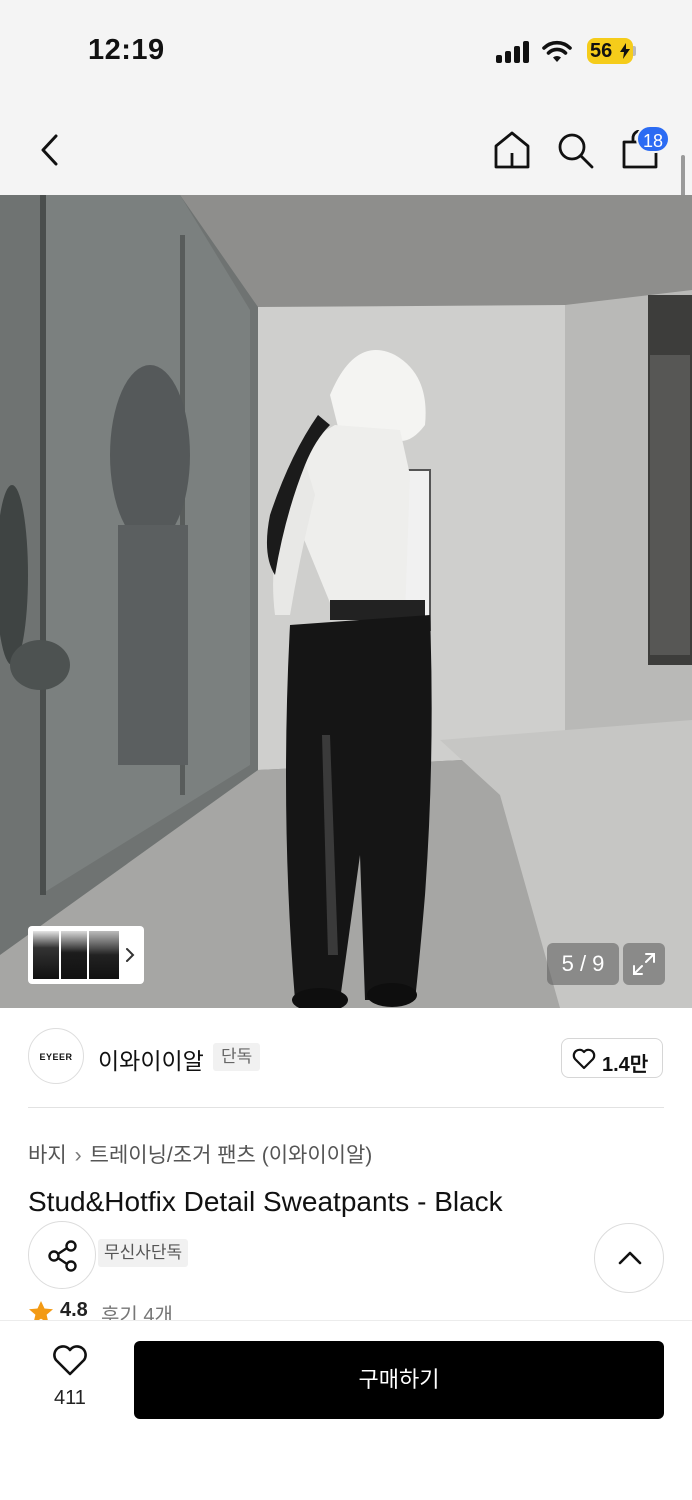 The height and width of the screenshot is (1500, 692). Describe the element at coordinates (151, 1059) in the screenshot. I see `brand-name: 이와이이알` at that location.